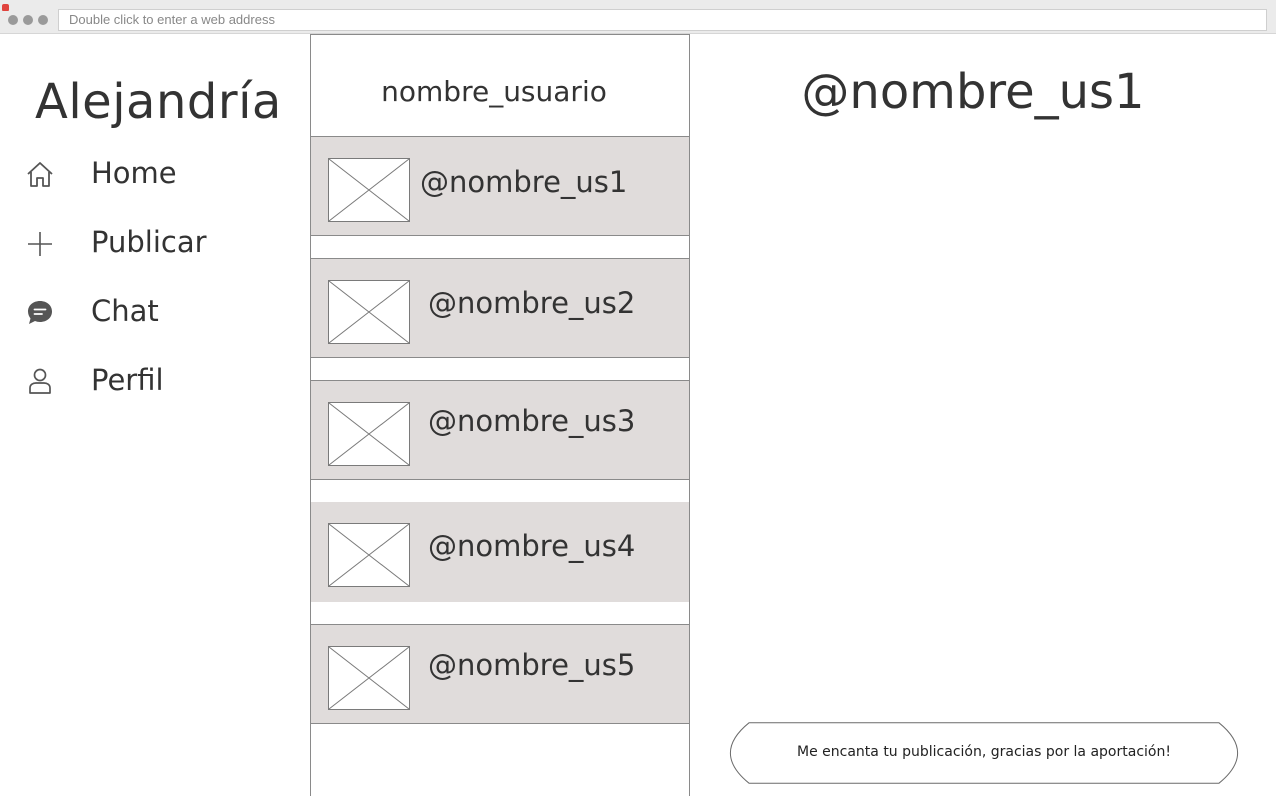 Image resolution: width=1276 pixels, height=796 pixels. Describe the element at coordinates (134, 173) in the screenshot. I see `sidebar-item-label: Home` at that location.